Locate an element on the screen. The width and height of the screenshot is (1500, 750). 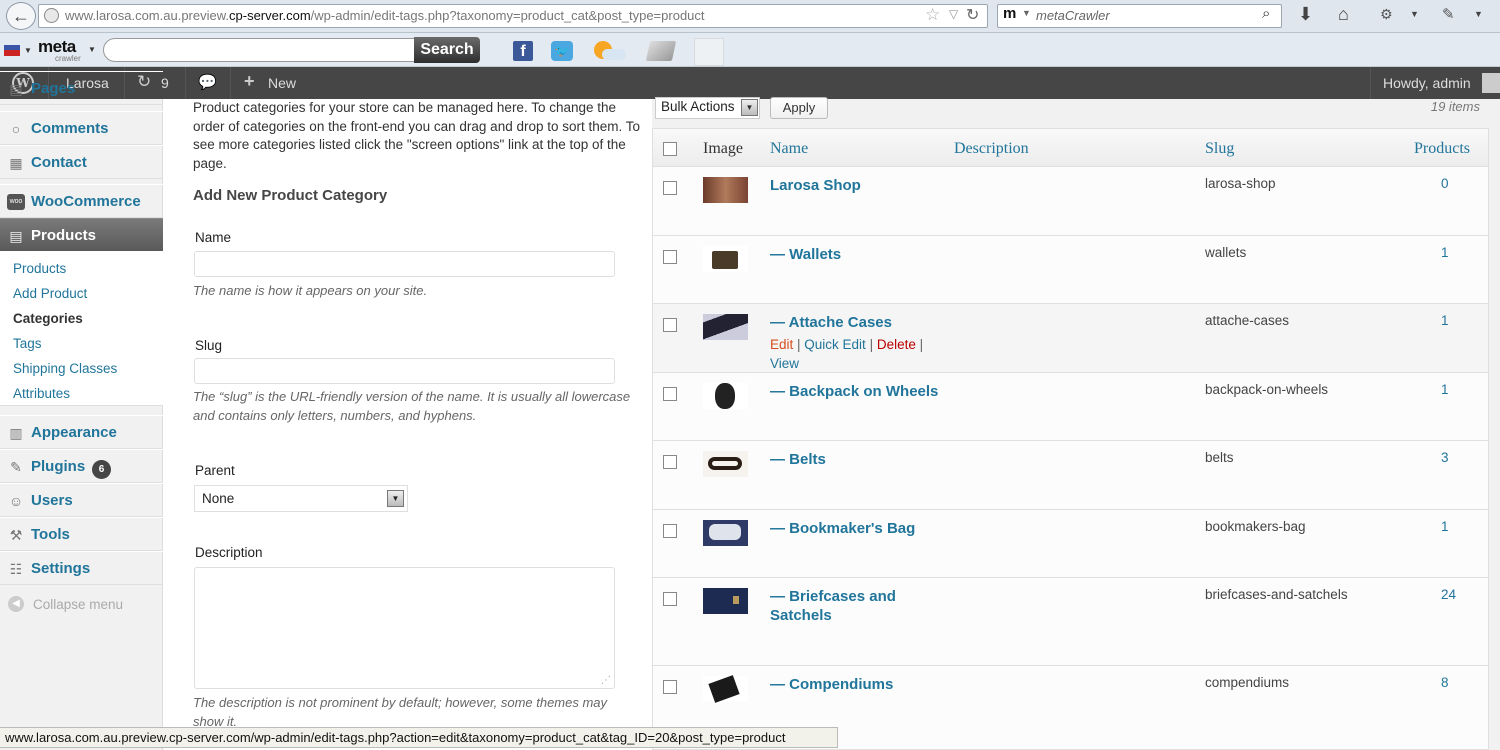
twitter-icon: 🐦 is located at coordinates (562, 51).